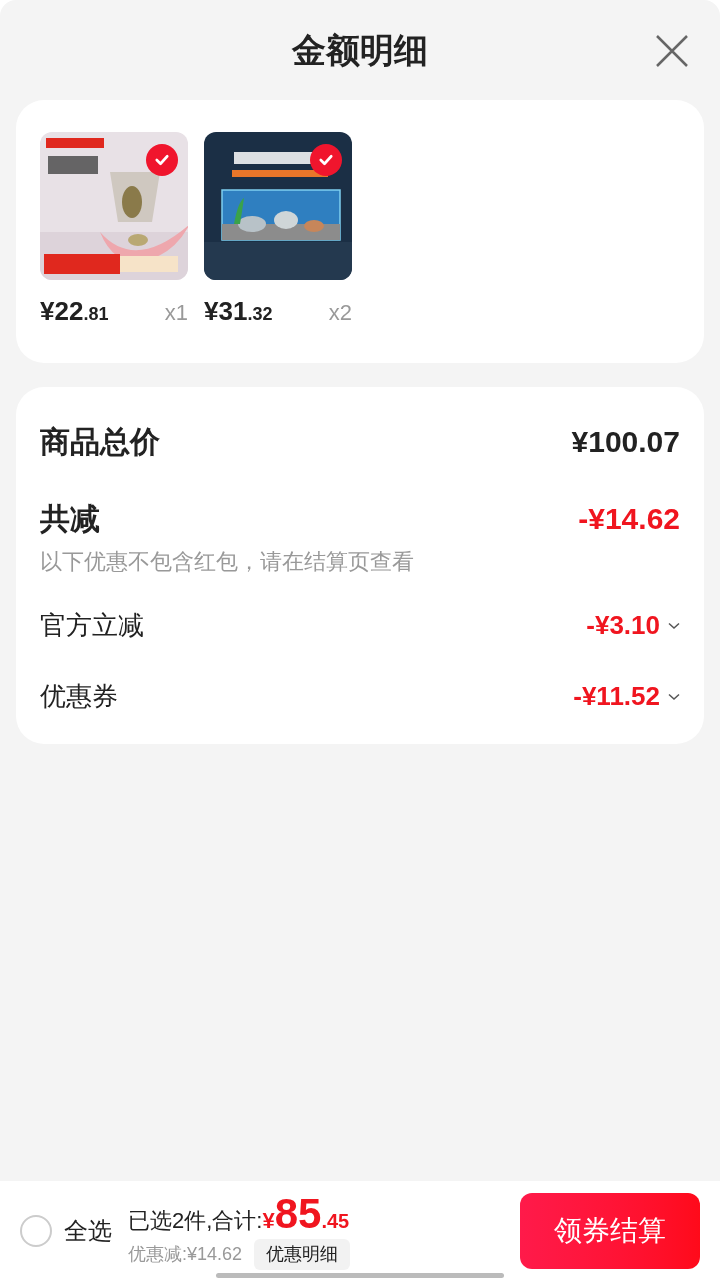 This screenshot has height=1281, width=720. I want to click on discount-label: 共减, so click(70, 519).